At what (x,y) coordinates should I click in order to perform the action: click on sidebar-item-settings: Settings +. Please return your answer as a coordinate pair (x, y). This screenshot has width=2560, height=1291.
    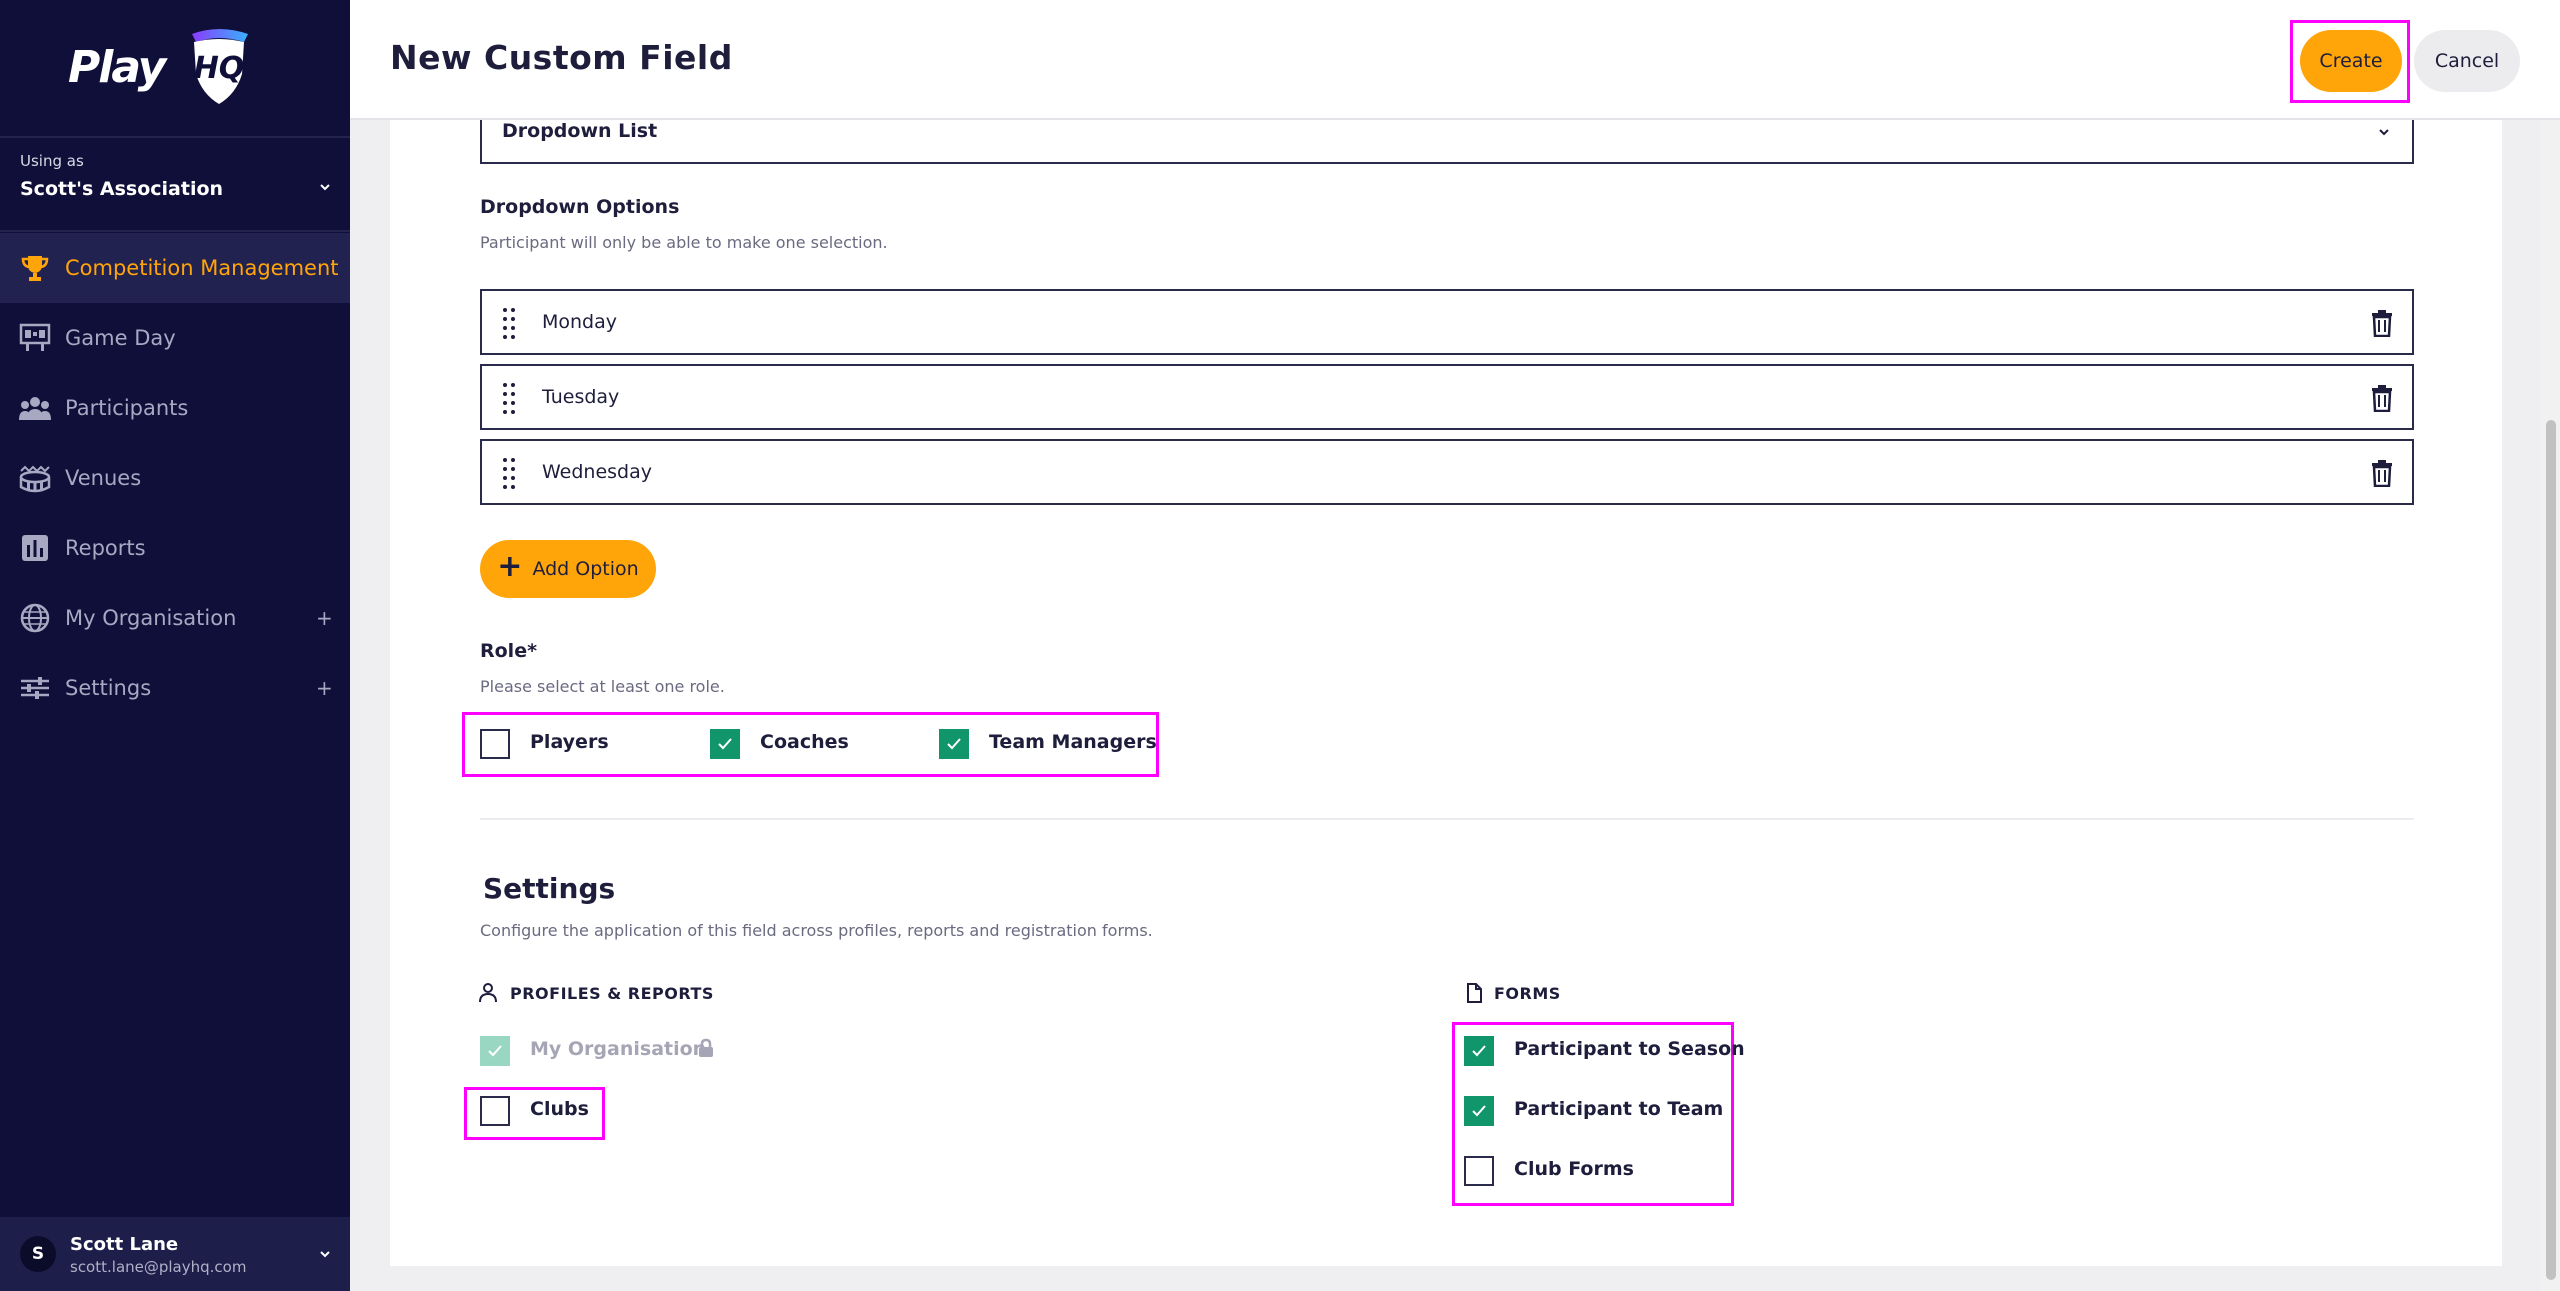
    Looking at the image, I should click on (175, 688).